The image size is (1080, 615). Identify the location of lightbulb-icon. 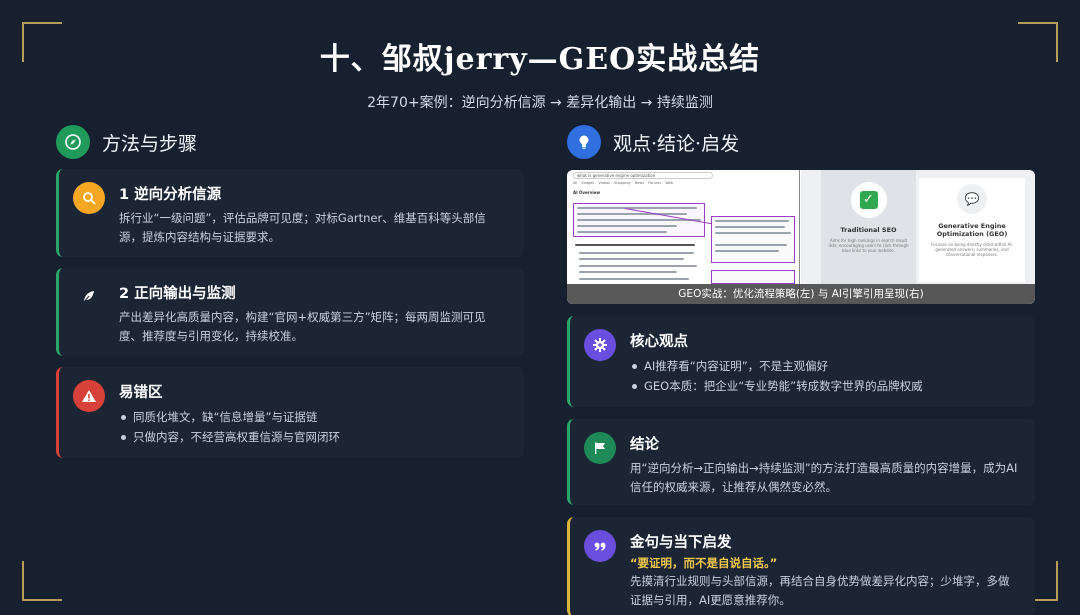
(584, 142).